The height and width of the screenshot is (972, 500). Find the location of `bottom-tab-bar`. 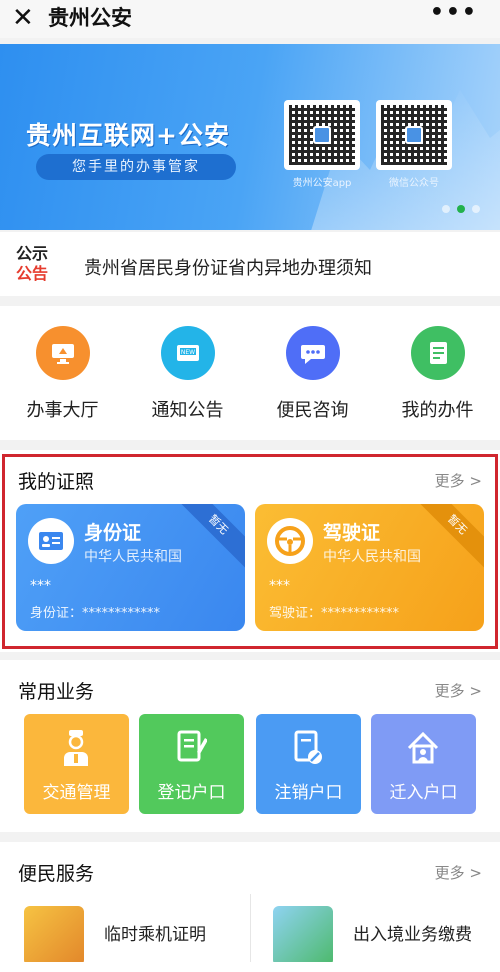

bottom-tab-bar is located at coordinates (250, 967).